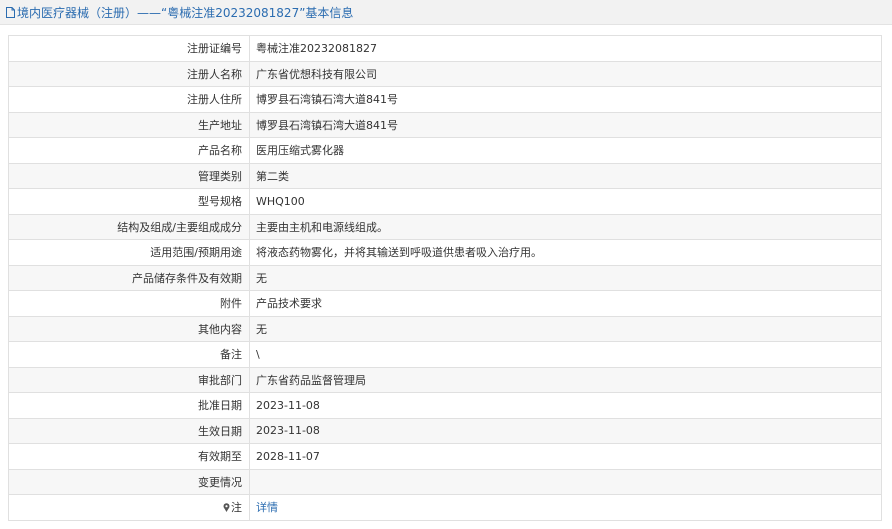 This screenshot has width=892, height=529. Describe the element at coordinates (129, 175) in the screenshot. I see `row-label: 管理类别` at that location.